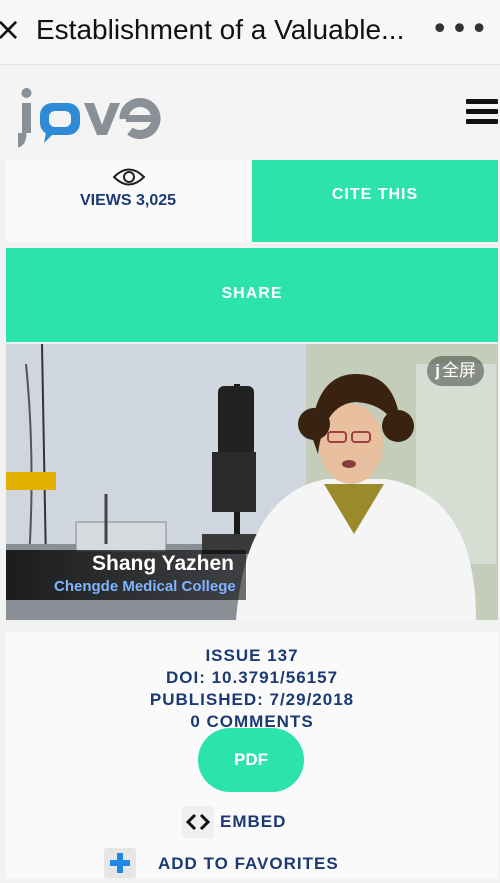 Image resolution: width=500 pixels, height=883 pixels. I want to click on fullscreen-button: j 全屏, so click(455, 371).